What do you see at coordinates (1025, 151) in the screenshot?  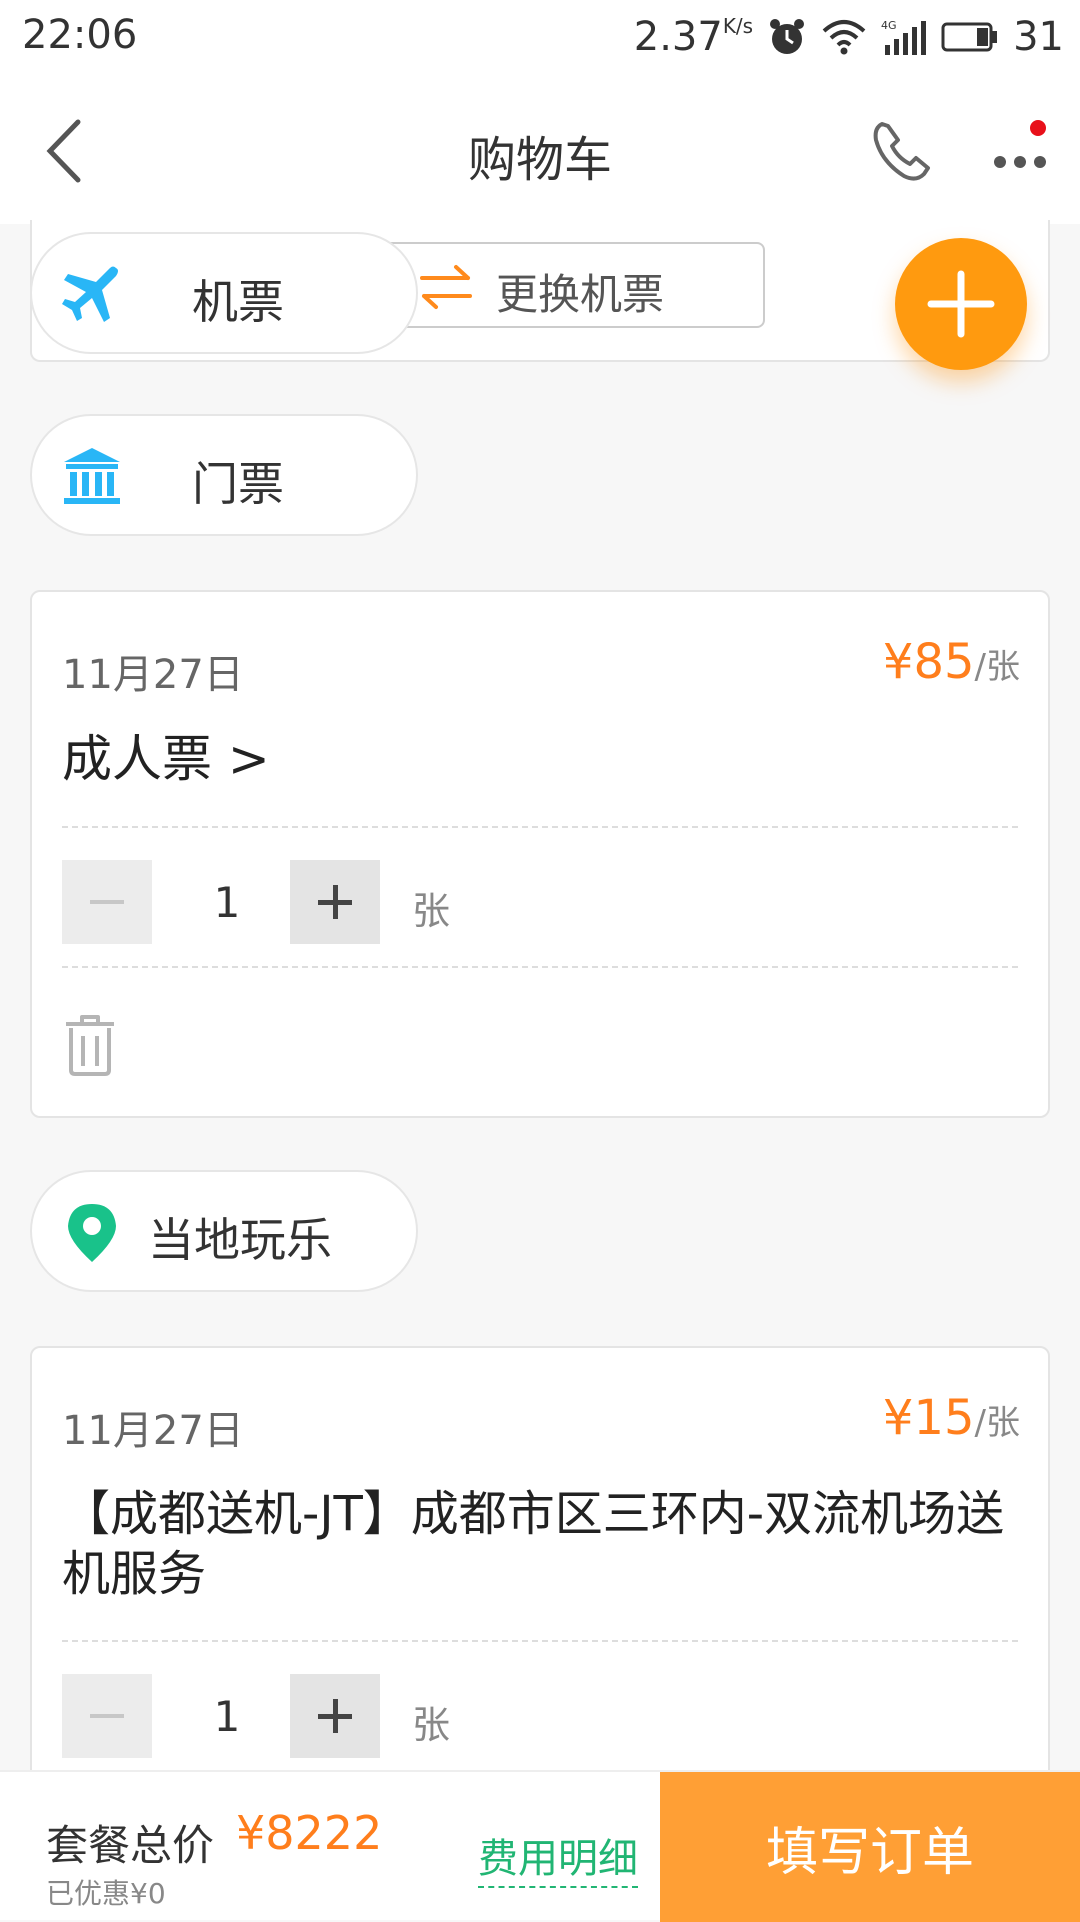 I see `more-icon` at bounding box center [1025, 151].